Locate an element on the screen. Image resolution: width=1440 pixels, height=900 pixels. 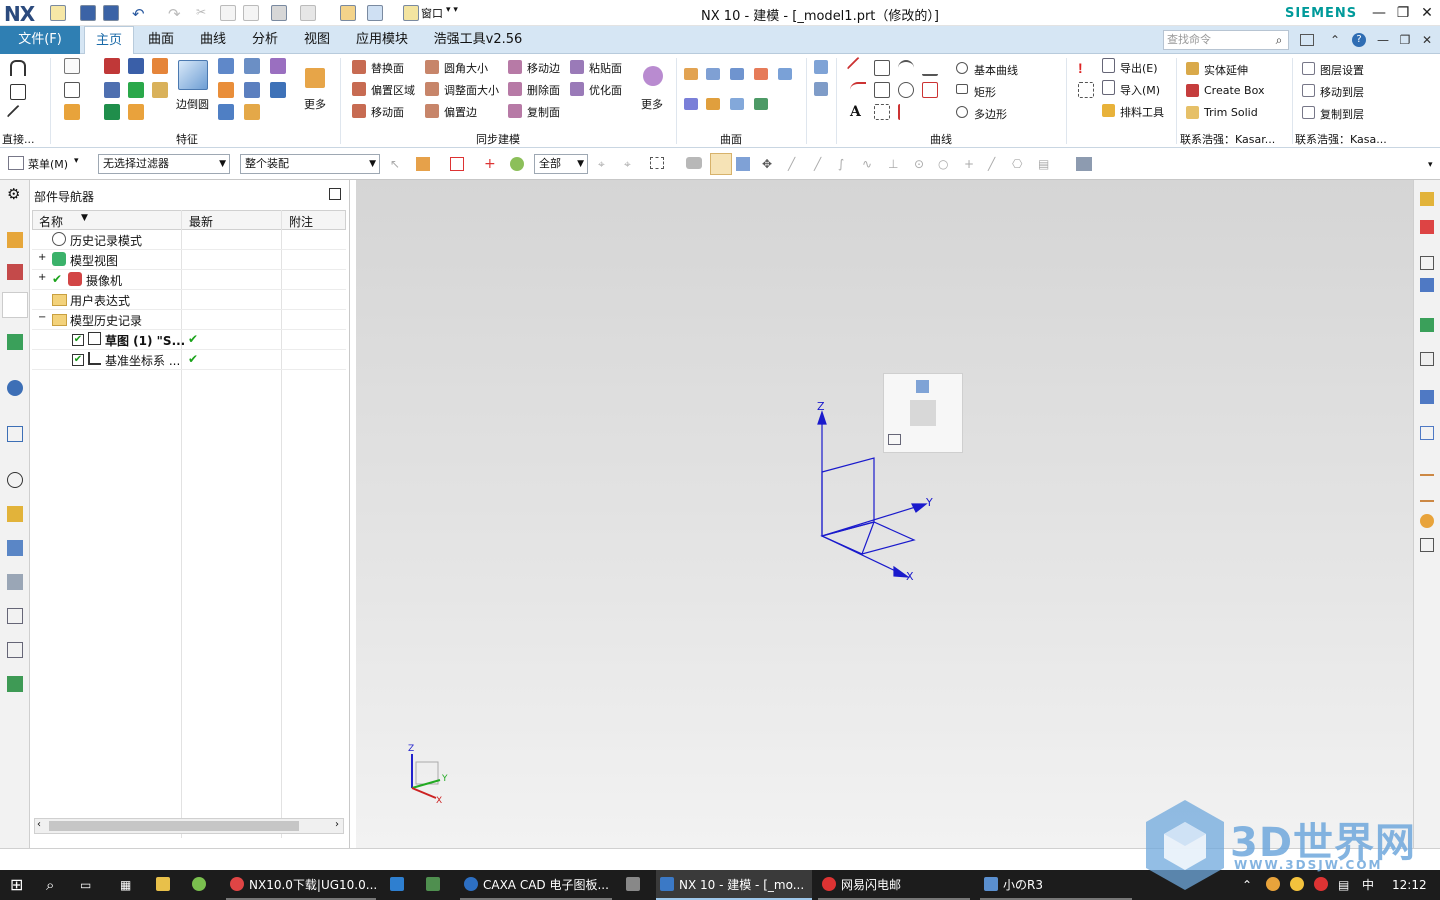
move-to-layer-icon is located at coordinates (1308, 90).